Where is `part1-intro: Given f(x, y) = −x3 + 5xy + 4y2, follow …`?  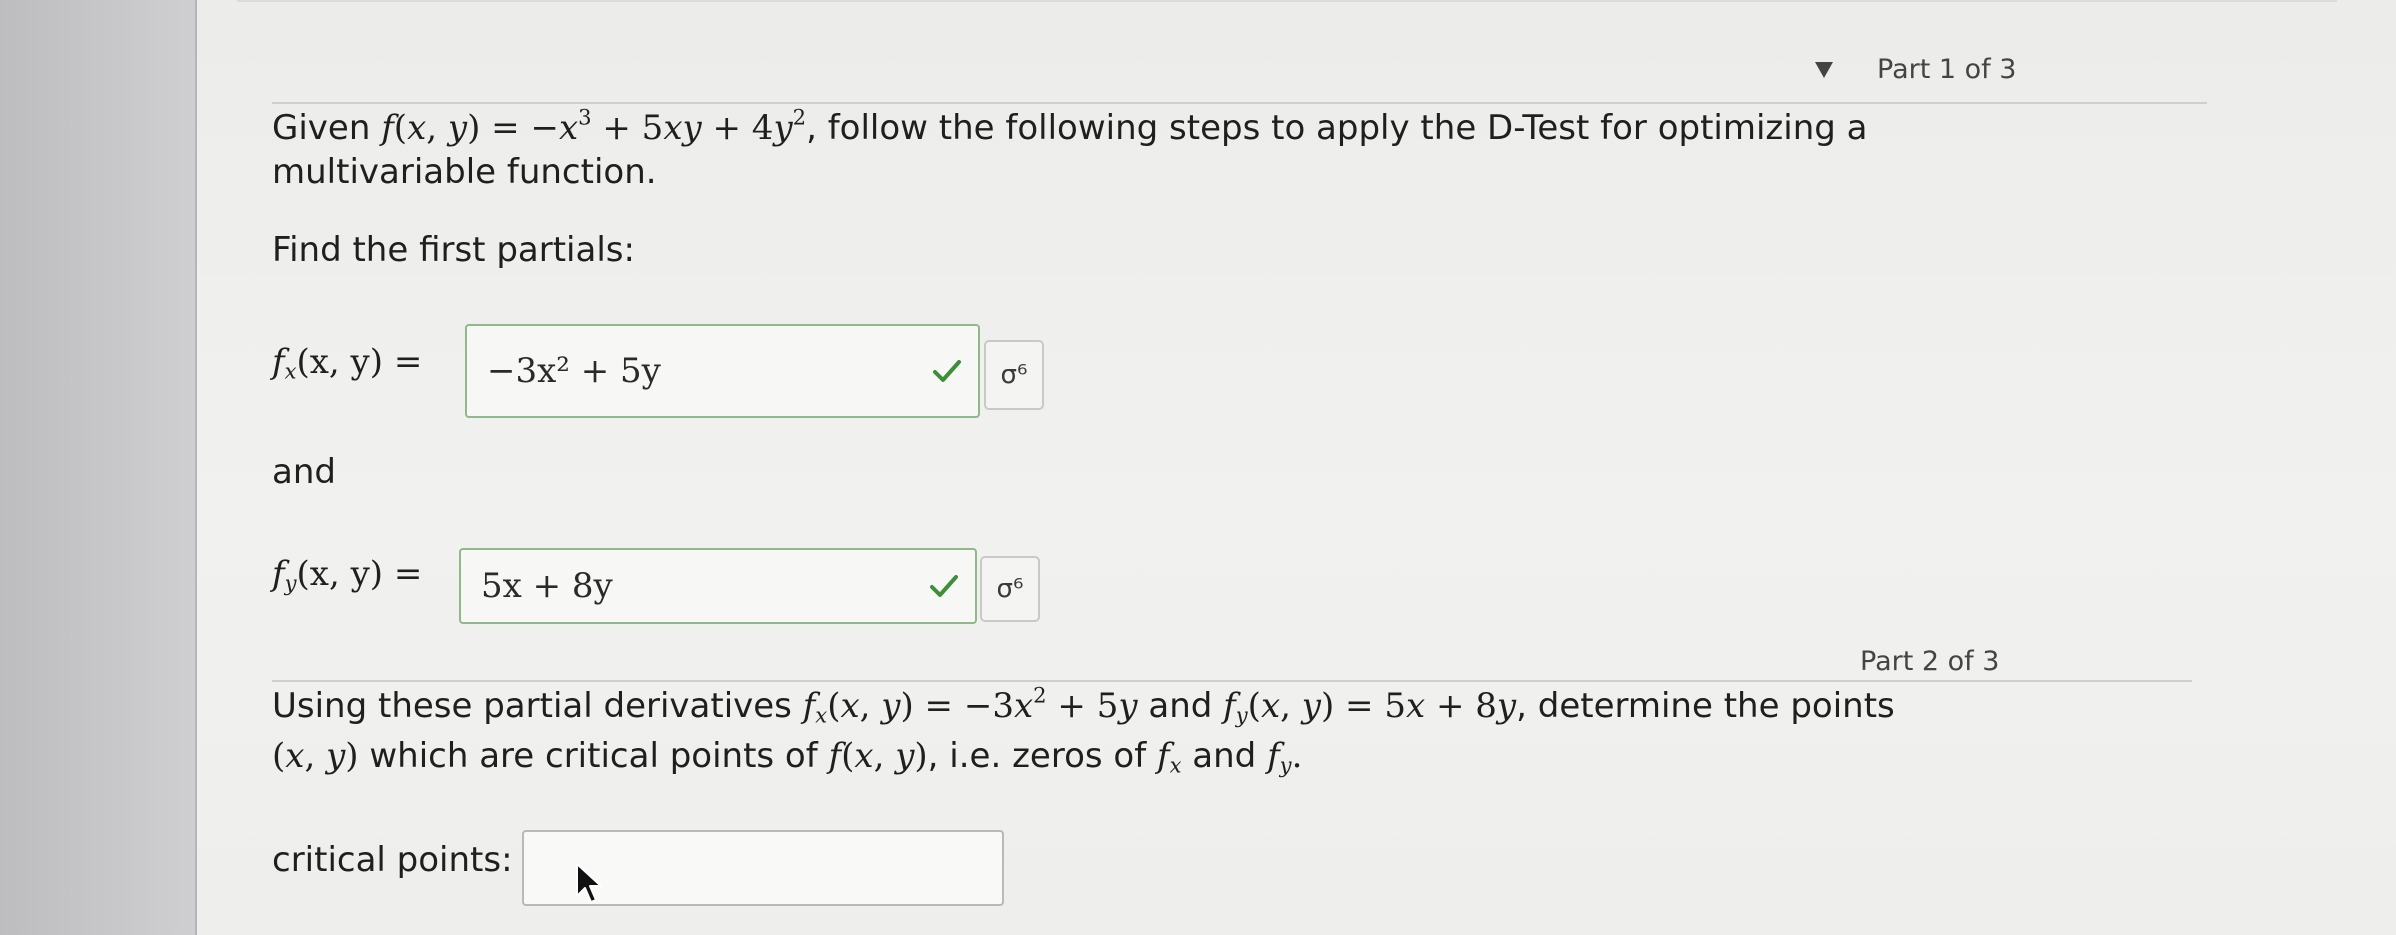 part1-intro: Given f(x, y) = −x3 + 5xy + 4y2, follow … is located at coordinates (1070, 126).